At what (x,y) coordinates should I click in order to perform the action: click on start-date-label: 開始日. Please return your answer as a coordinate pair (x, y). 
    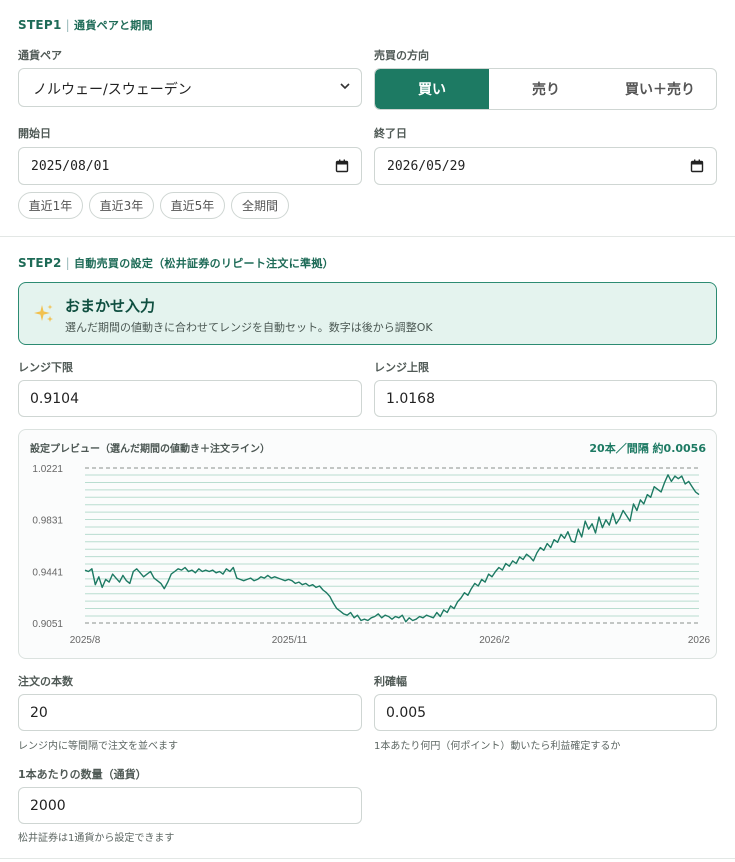
    Looking at the image, I should click on (34, 133).